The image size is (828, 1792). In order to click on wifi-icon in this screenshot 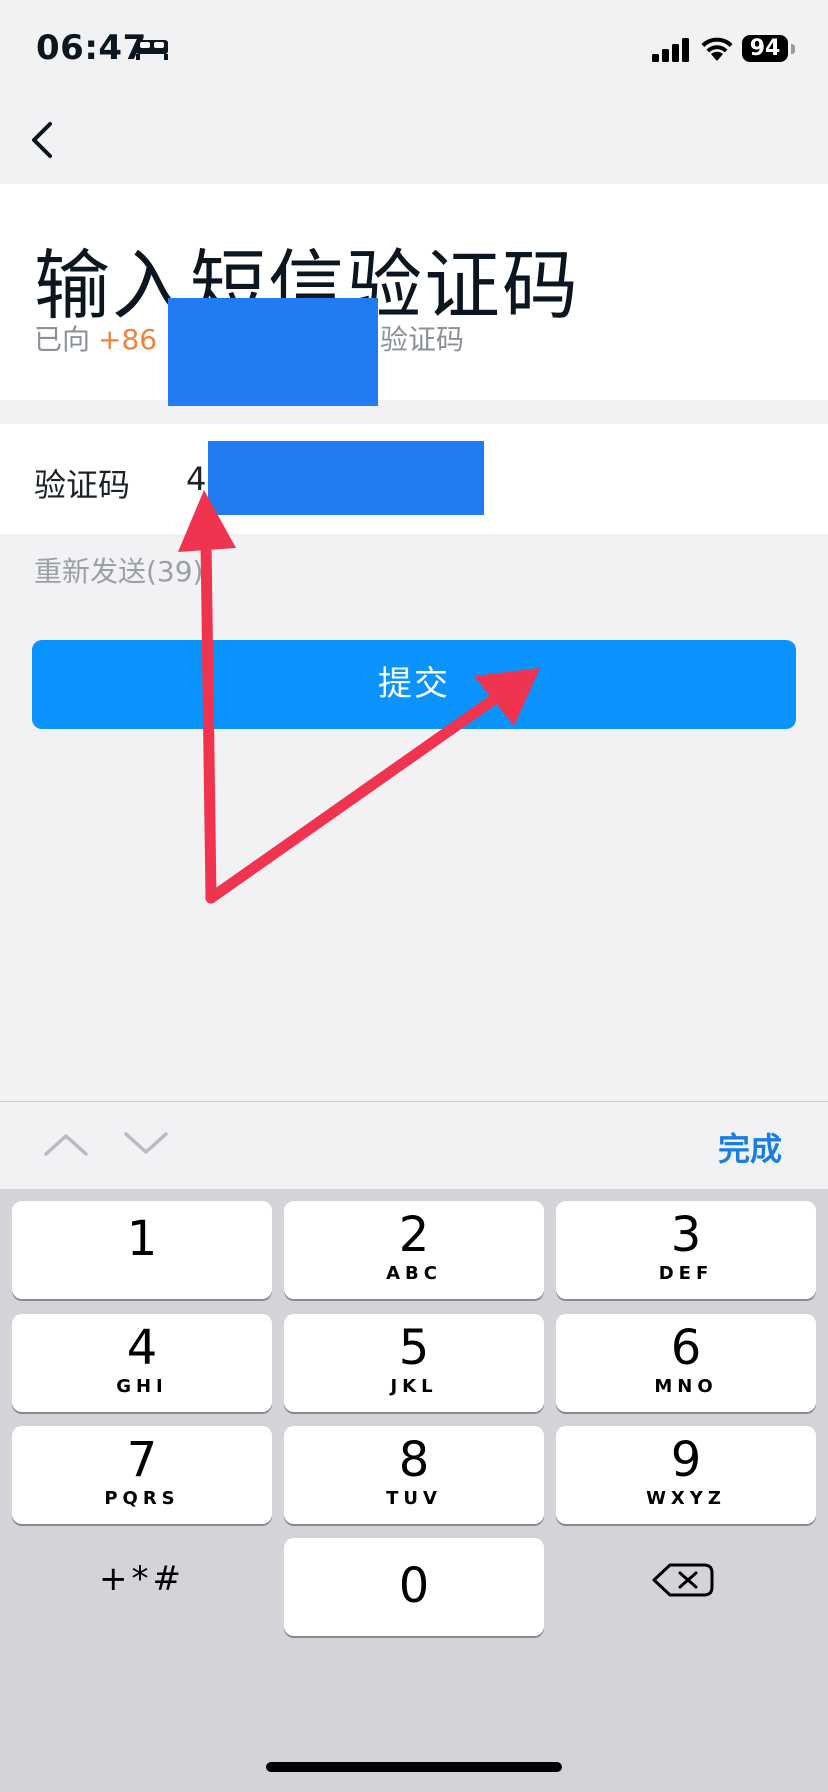, I will do `click(717, 49)`.